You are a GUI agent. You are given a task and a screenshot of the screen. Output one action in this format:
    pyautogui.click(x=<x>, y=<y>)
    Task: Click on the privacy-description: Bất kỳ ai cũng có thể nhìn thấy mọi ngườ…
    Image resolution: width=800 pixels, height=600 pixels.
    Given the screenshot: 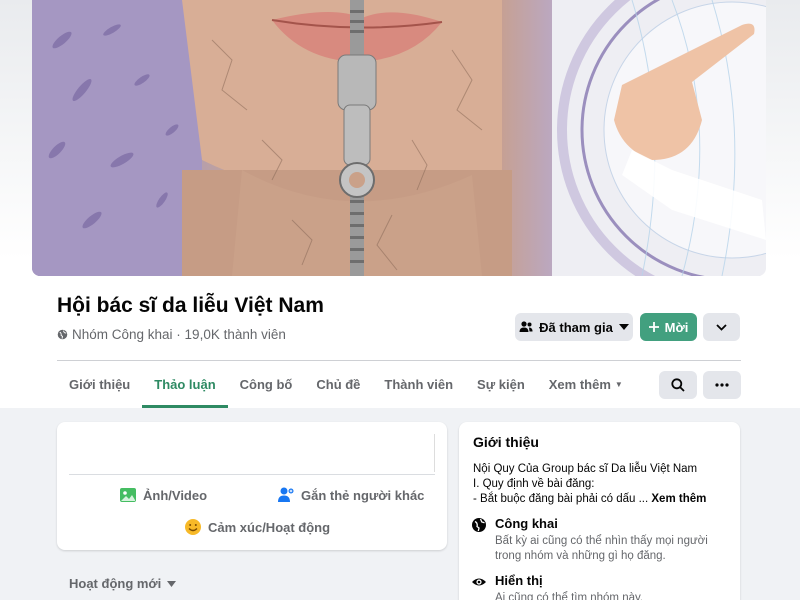 What is the action you would take?
    pyautogui.click(x=601, y=548)
    